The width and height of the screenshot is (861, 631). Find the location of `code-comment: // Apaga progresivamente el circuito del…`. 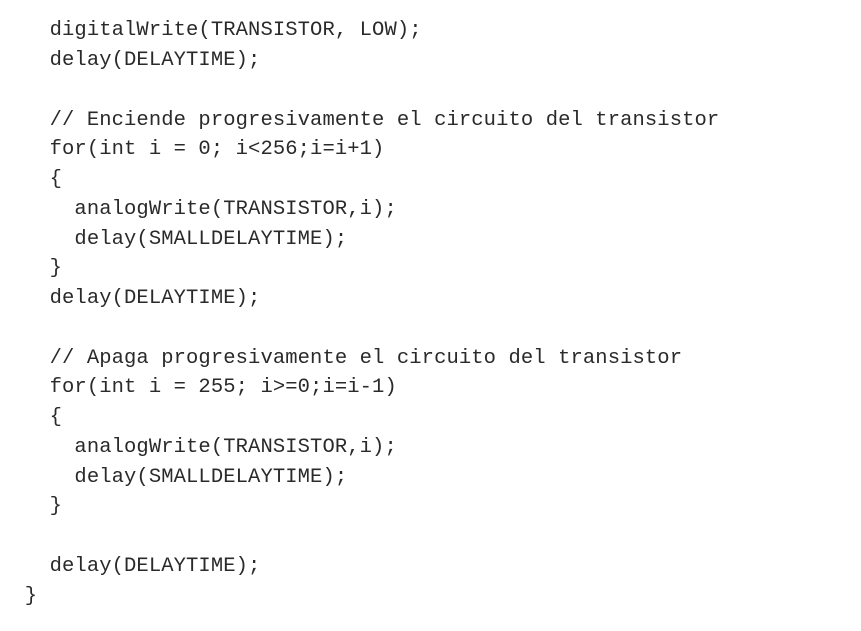

code-comment: // Apaga progresivamente el circuito del… is located at coordinates (341, 358).